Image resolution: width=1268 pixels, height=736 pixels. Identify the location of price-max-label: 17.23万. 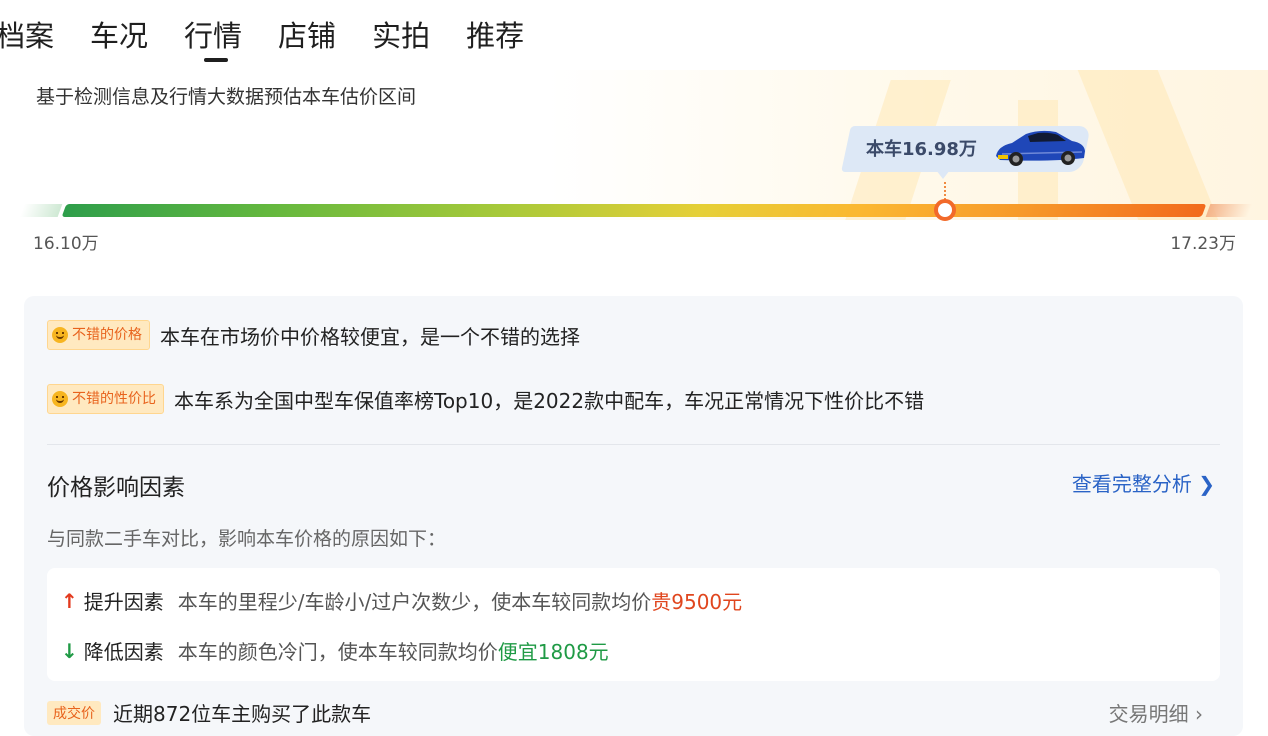
(1203, 244).